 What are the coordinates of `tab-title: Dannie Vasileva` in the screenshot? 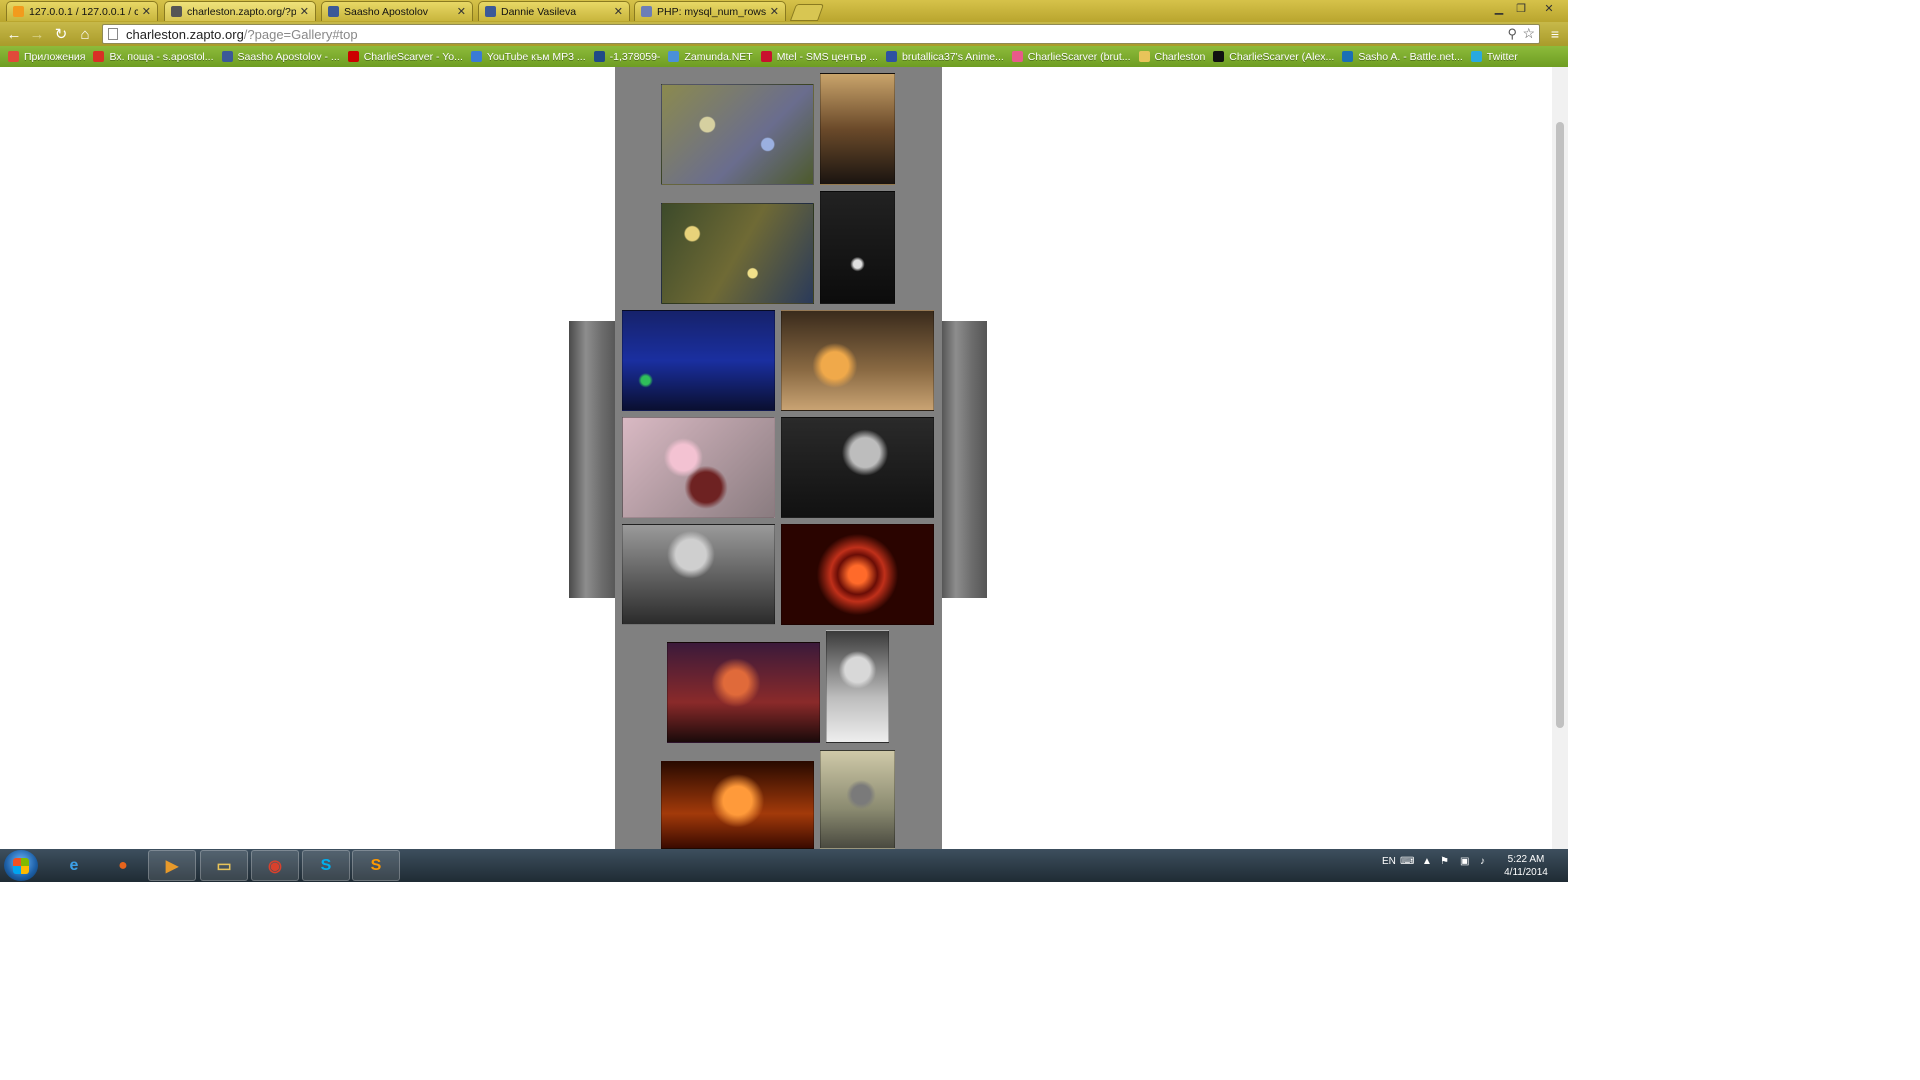 It's located at (539, 11).